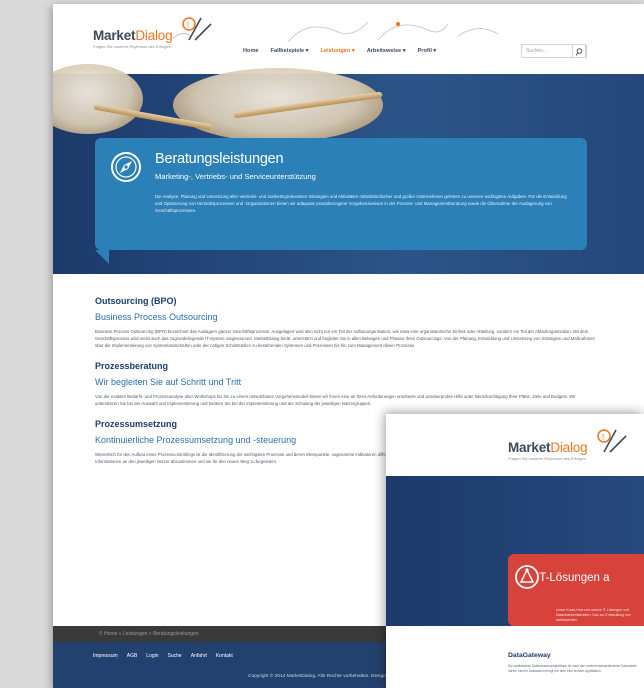 The height and width of the screenshot is (688, 644). Describe the element at coordinates (393, 32) in the screenshot. I see `decorative-swirl-icon` at that location.